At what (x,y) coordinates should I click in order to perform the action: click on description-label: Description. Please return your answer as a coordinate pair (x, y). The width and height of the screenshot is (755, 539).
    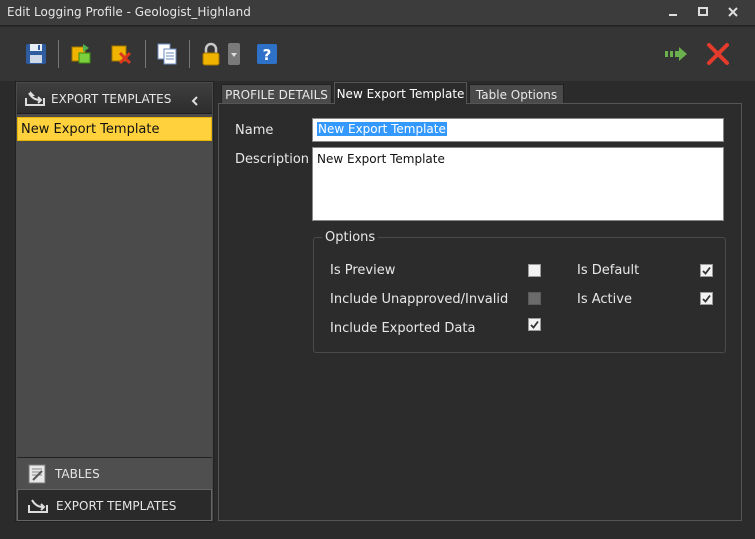
    Looking at the image, I should click on (272, 159).